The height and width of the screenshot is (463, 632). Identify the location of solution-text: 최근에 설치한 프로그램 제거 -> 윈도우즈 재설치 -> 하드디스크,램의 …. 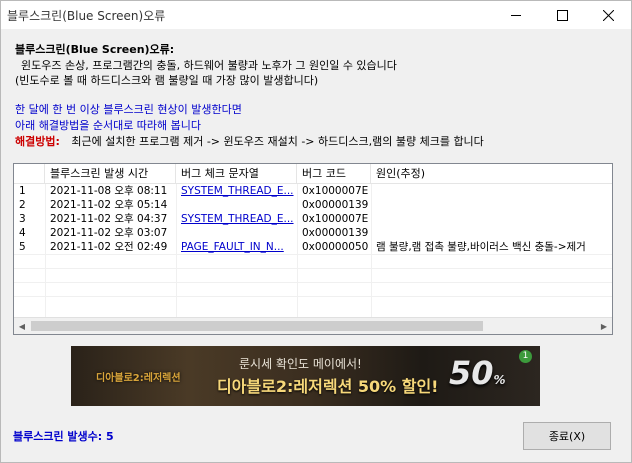
(277, 141).